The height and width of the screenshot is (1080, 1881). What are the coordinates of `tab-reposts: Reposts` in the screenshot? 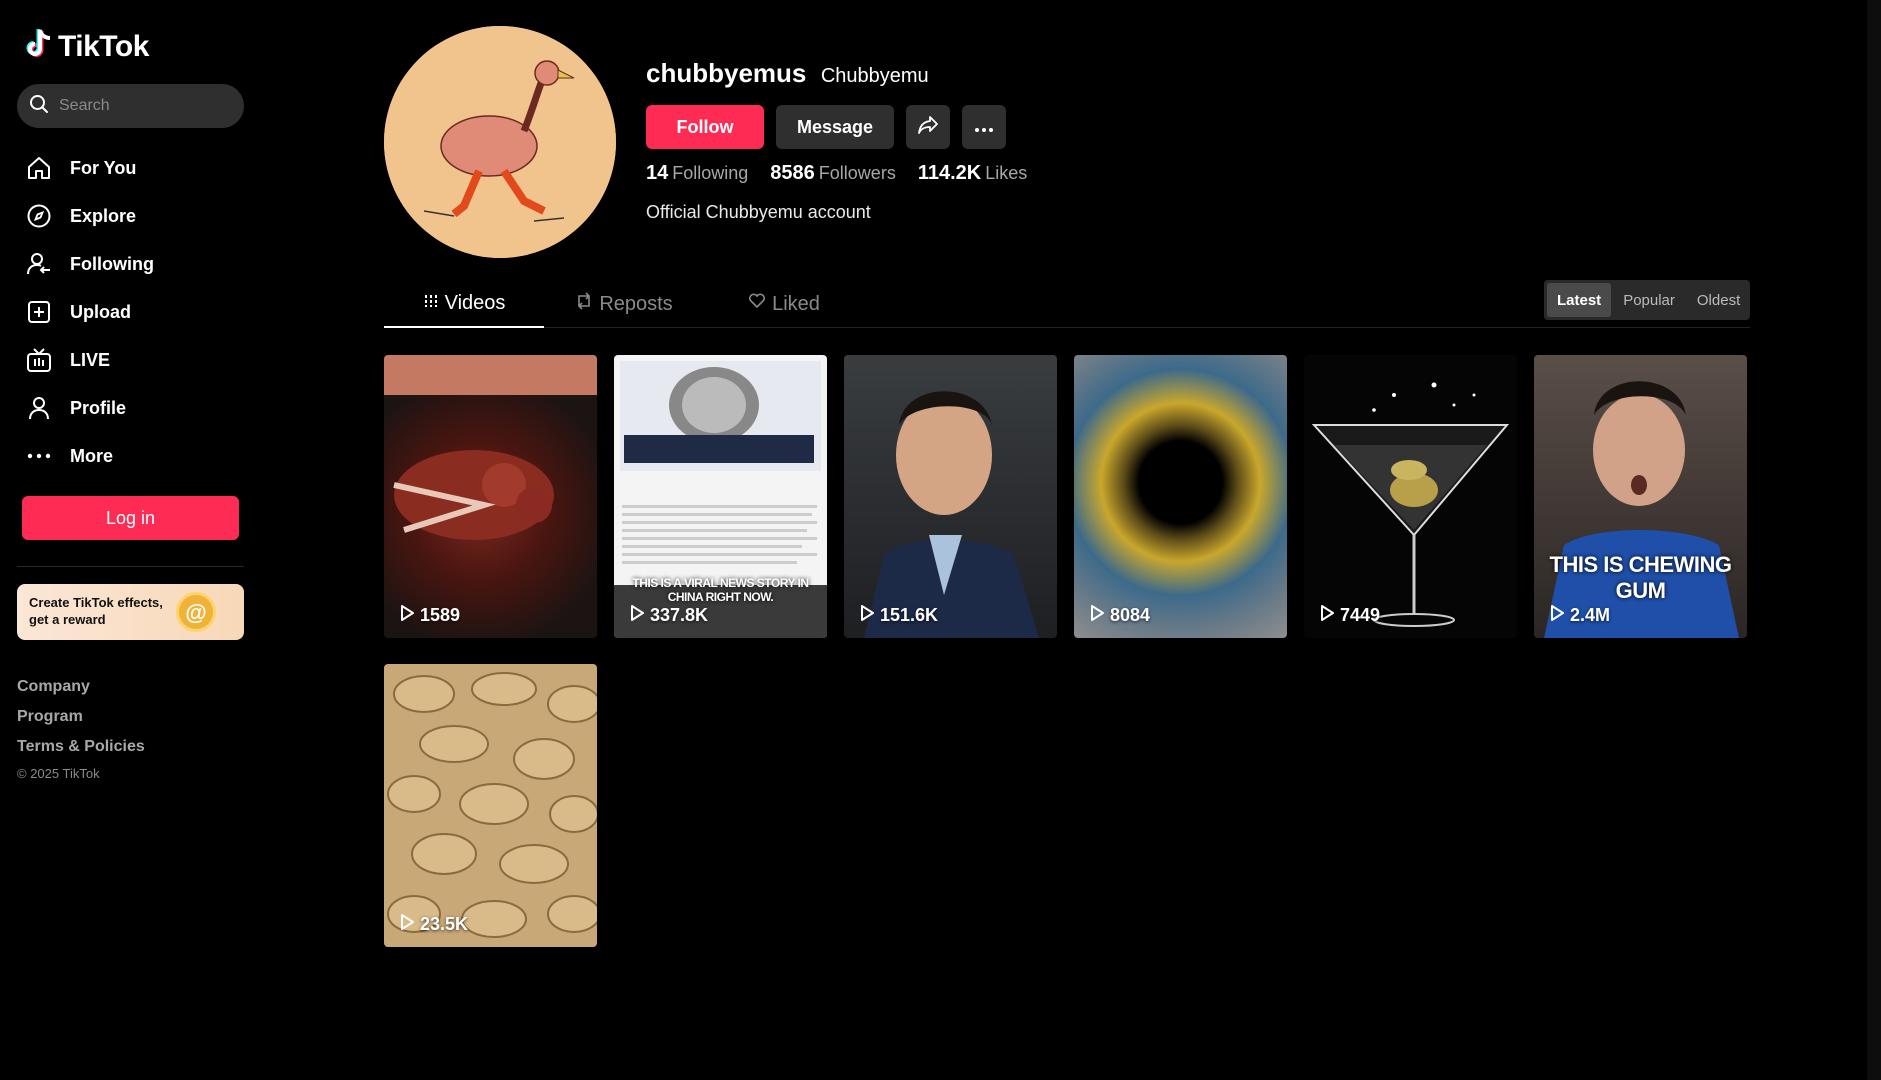 It's located at (624, 304).